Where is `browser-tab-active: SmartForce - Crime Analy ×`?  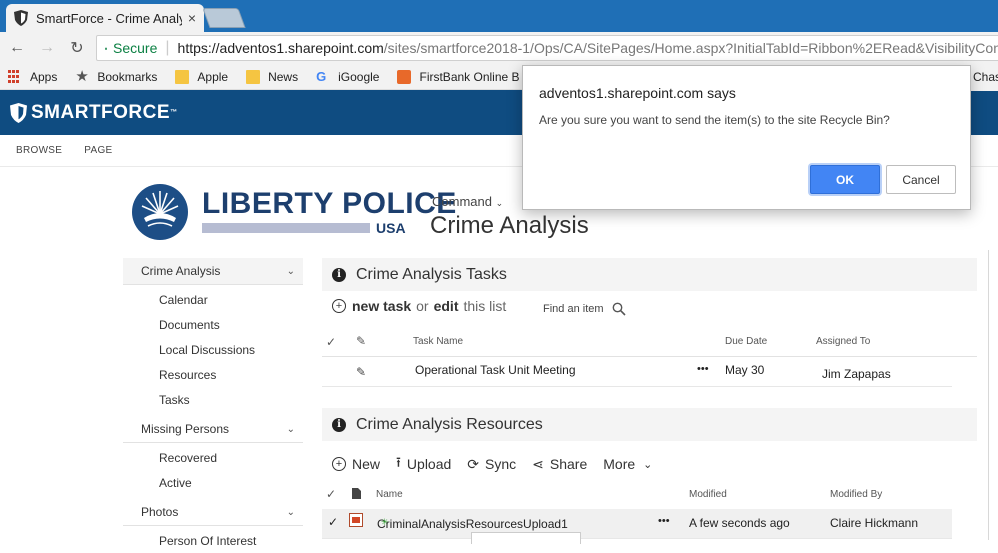 browser-tab-active: SmartForce - Crime Analy × is located at coordinates (105, 18).